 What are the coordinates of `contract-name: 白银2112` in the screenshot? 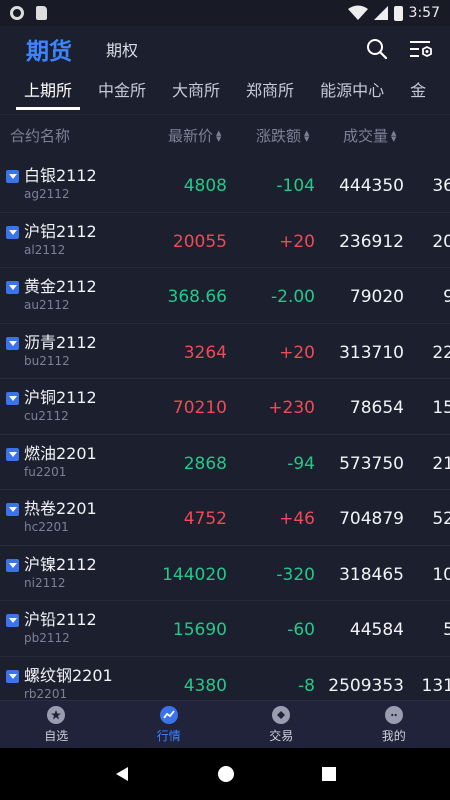 It's located at (60, 175).